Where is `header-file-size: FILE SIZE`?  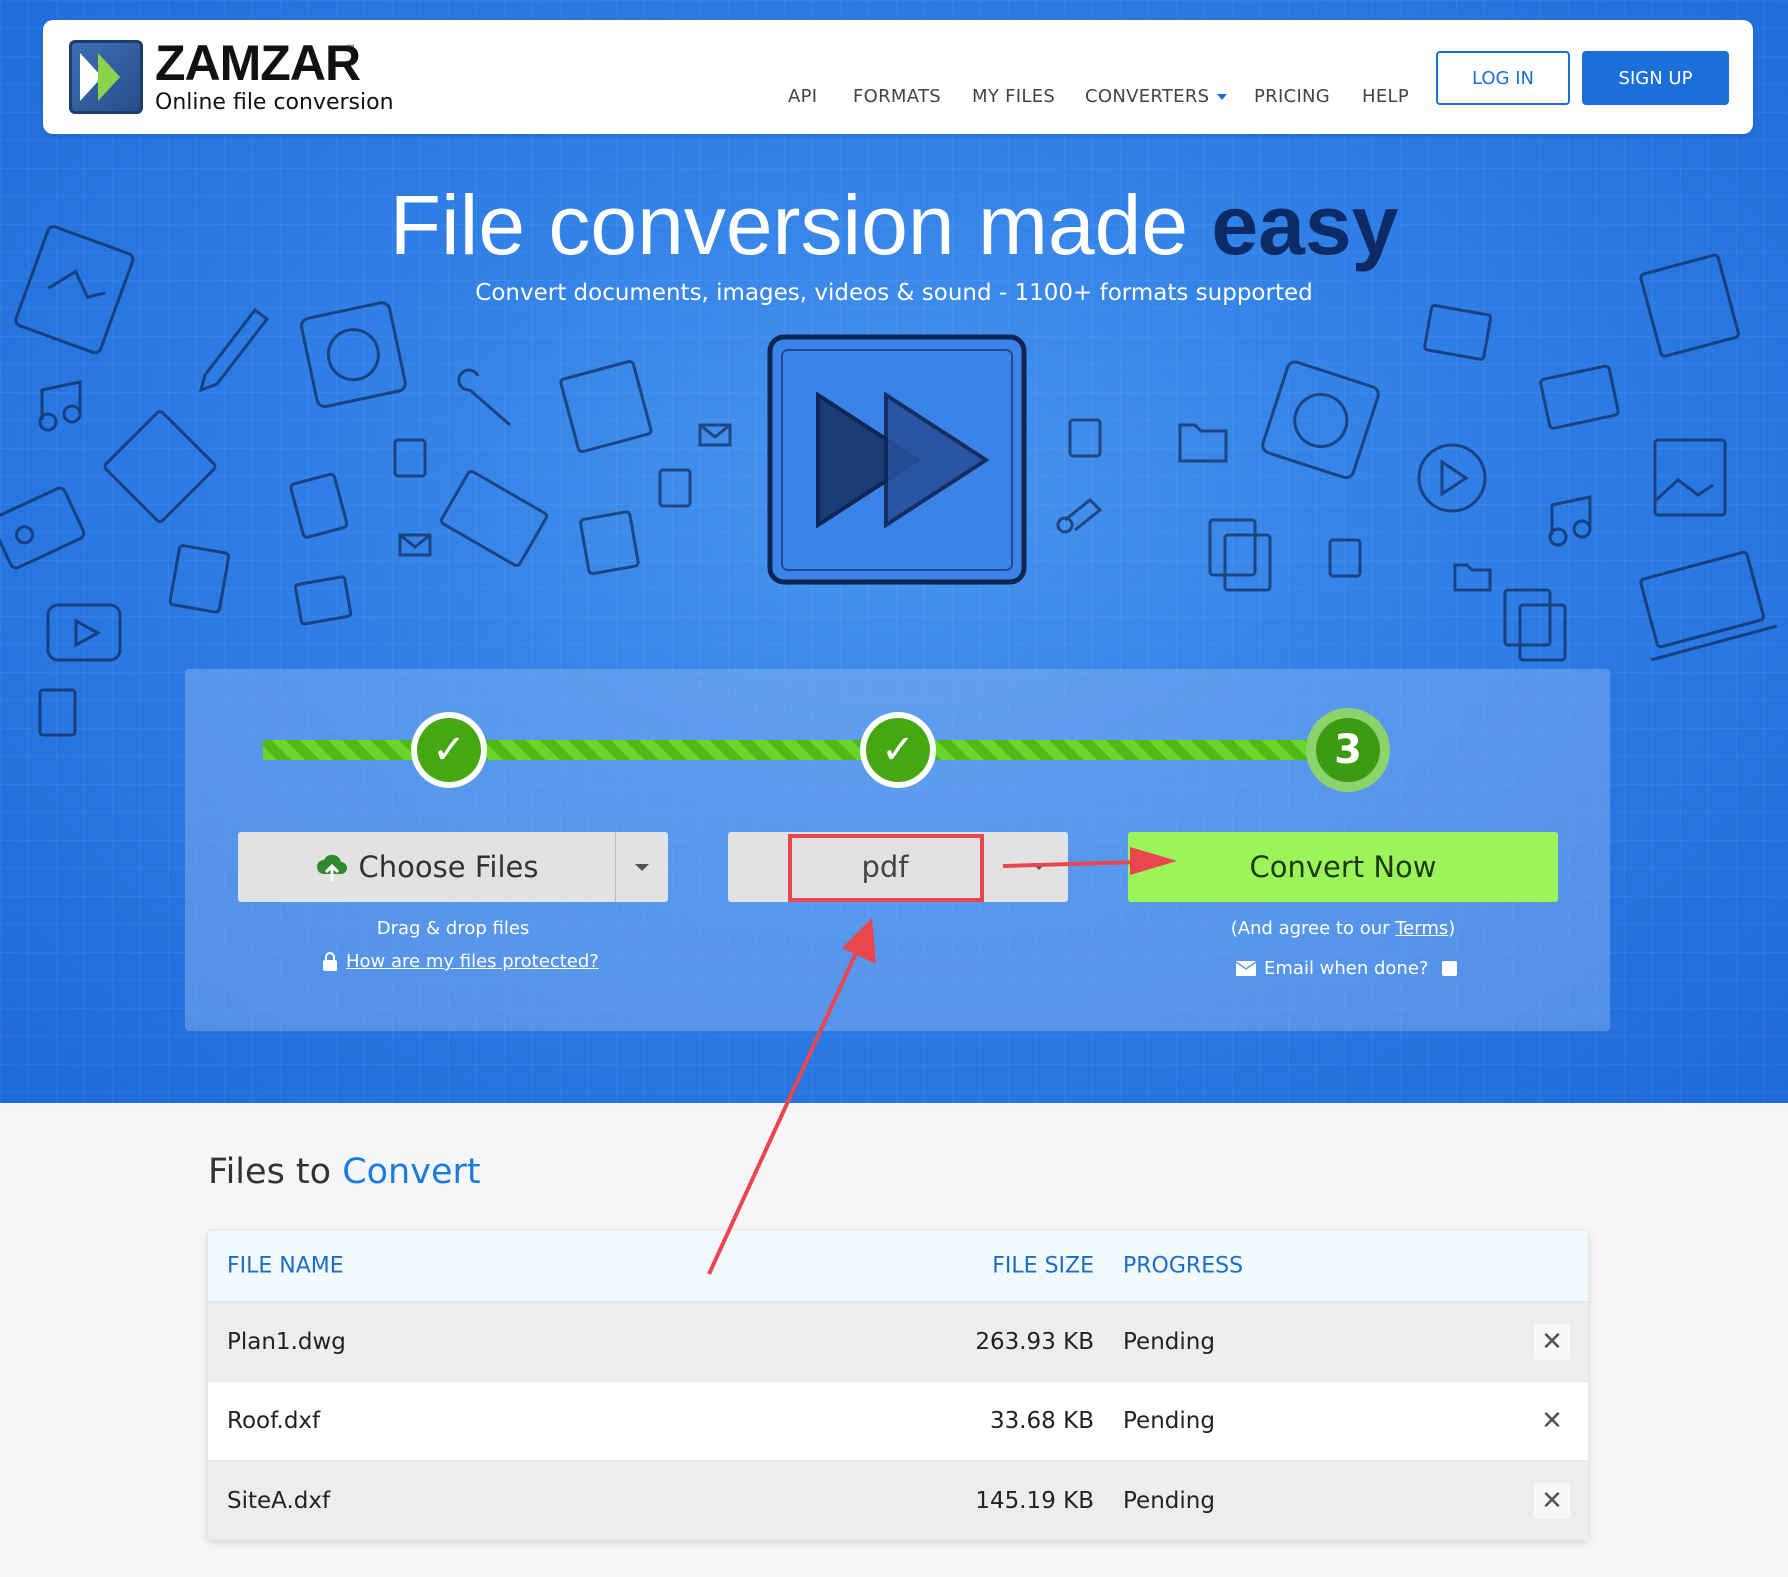 header-file-size: FILE SIZE is located at coordinates (1043, 1266).